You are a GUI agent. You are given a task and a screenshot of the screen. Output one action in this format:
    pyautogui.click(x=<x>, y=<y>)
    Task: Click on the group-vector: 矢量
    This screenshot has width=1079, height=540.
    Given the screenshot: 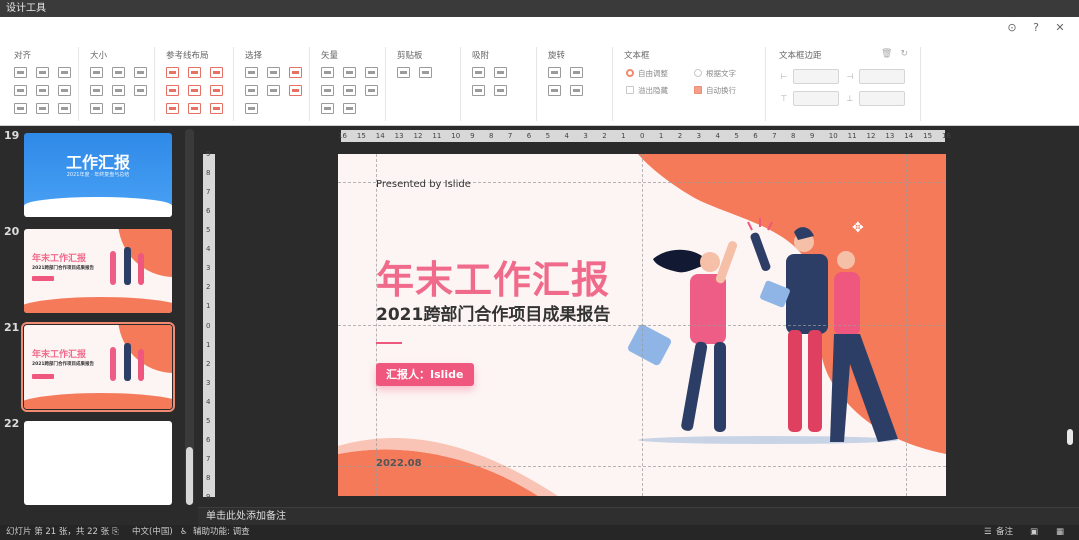 What is the action you would take?
    pyautogui.click(x=349, y=84)
    